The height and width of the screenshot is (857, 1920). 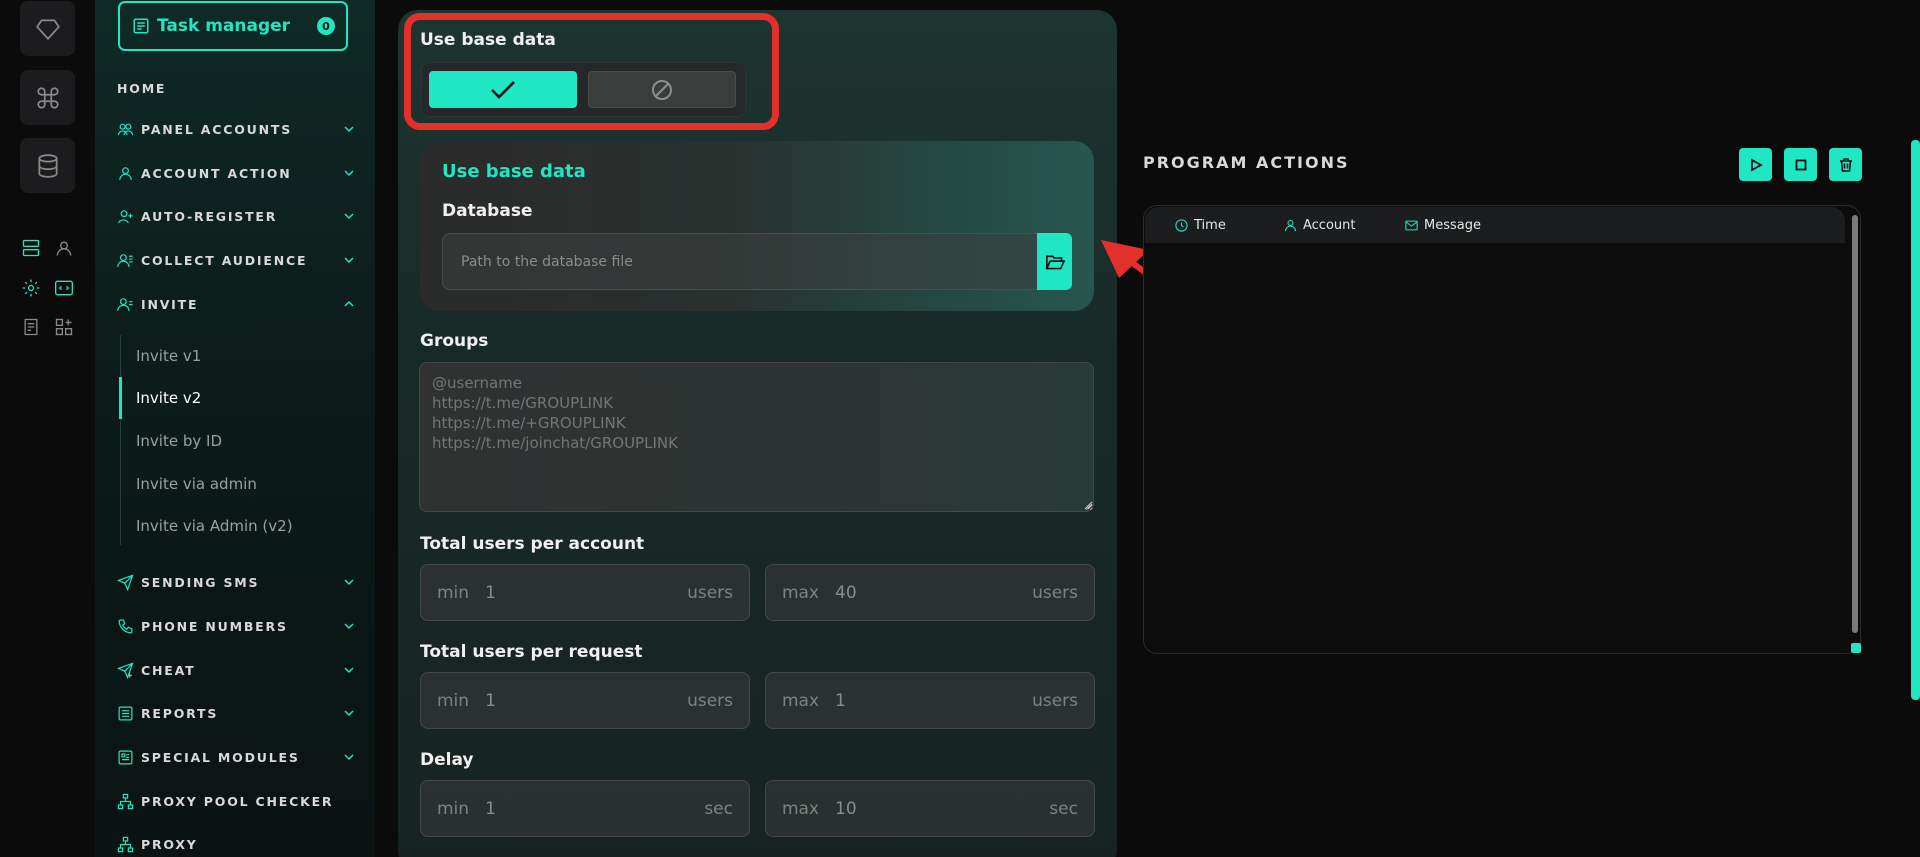 I want to click on column-time: Time, so click(x=1200, y=225).